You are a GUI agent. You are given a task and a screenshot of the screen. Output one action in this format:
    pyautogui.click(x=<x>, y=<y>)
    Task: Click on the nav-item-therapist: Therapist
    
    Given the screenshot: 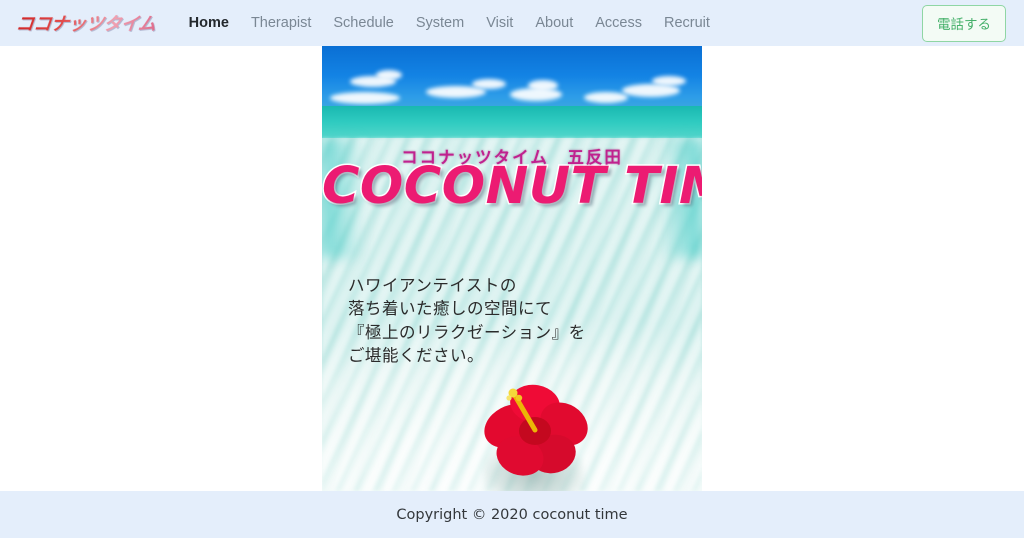 What is the action you would take?
    pyautogui.click(x=281, y=23)
    